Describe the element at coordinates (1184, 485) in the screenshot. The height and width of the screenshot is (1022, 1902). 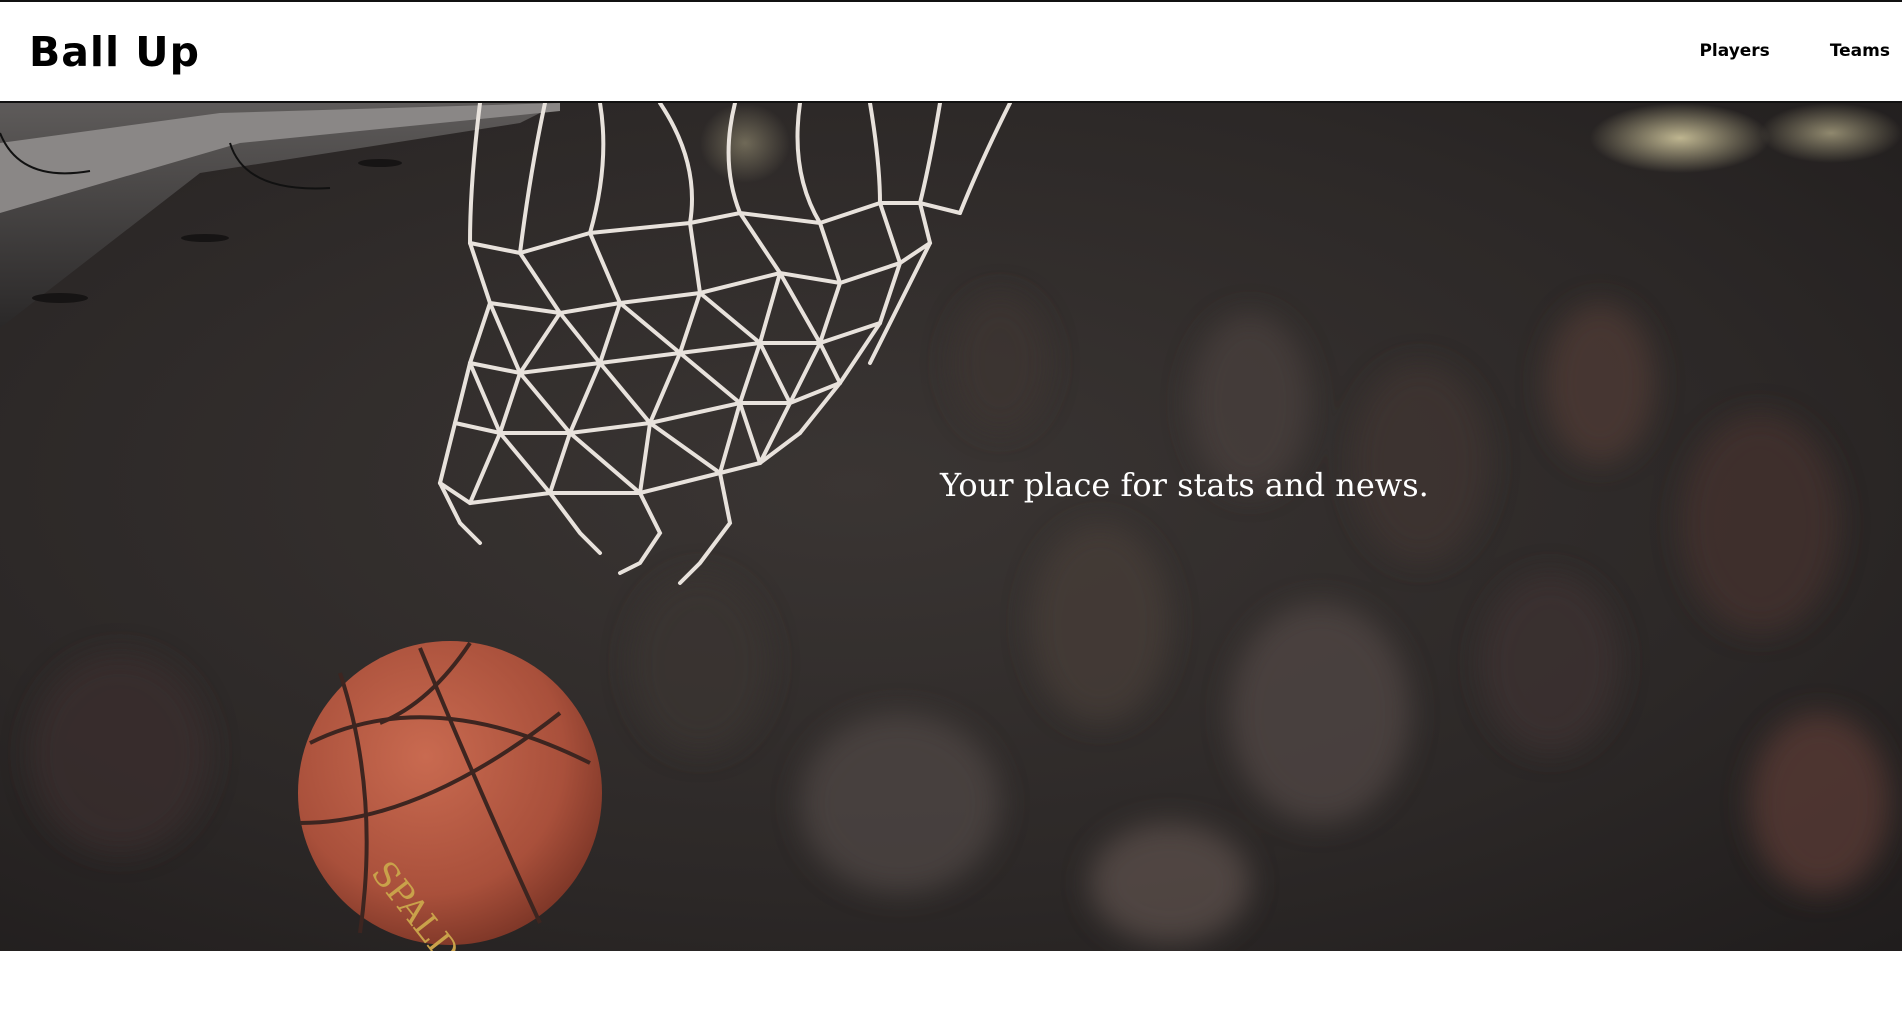
I see `hero-tagline: Your place for stats and news.` at that location.